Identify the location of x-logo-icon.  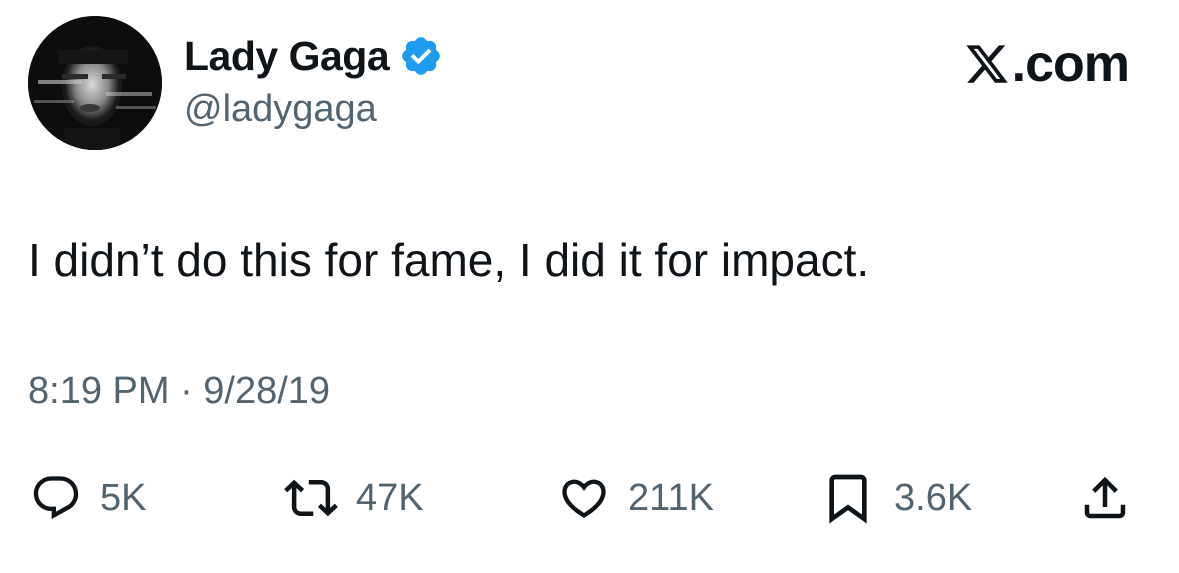
(987, 64).